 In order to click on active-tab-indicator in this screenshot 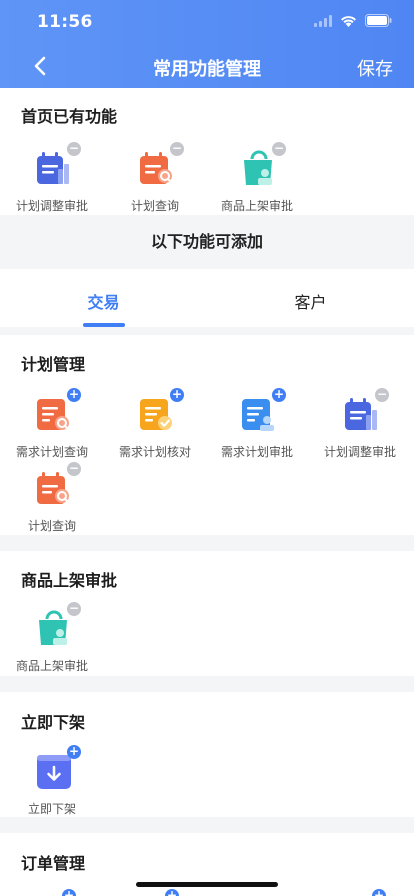, I will do `click(104, 325)`.